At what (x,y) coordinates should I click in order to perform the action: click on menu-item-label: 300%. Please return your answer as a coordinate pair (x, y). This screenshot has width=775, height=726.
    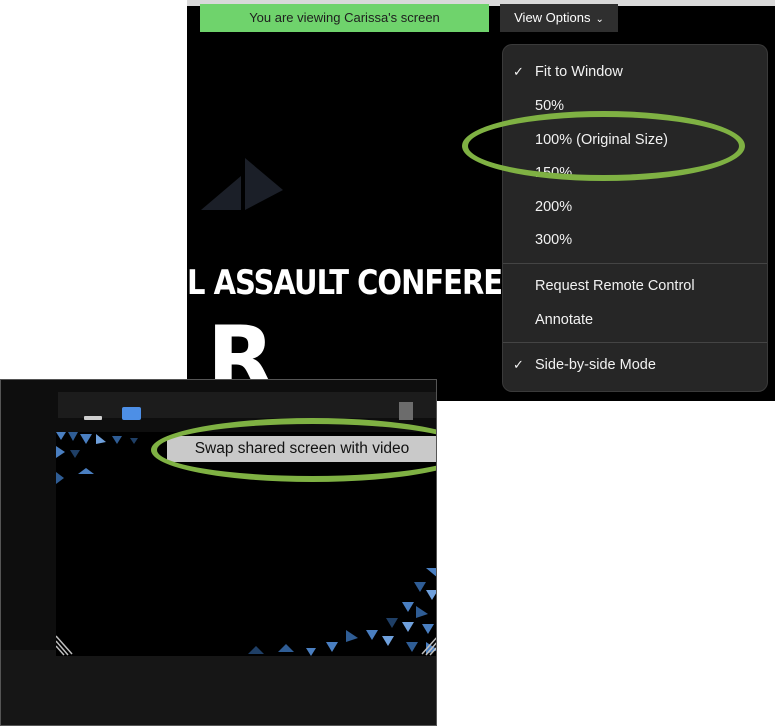
    Looking at the image, I should click on (554, 240).